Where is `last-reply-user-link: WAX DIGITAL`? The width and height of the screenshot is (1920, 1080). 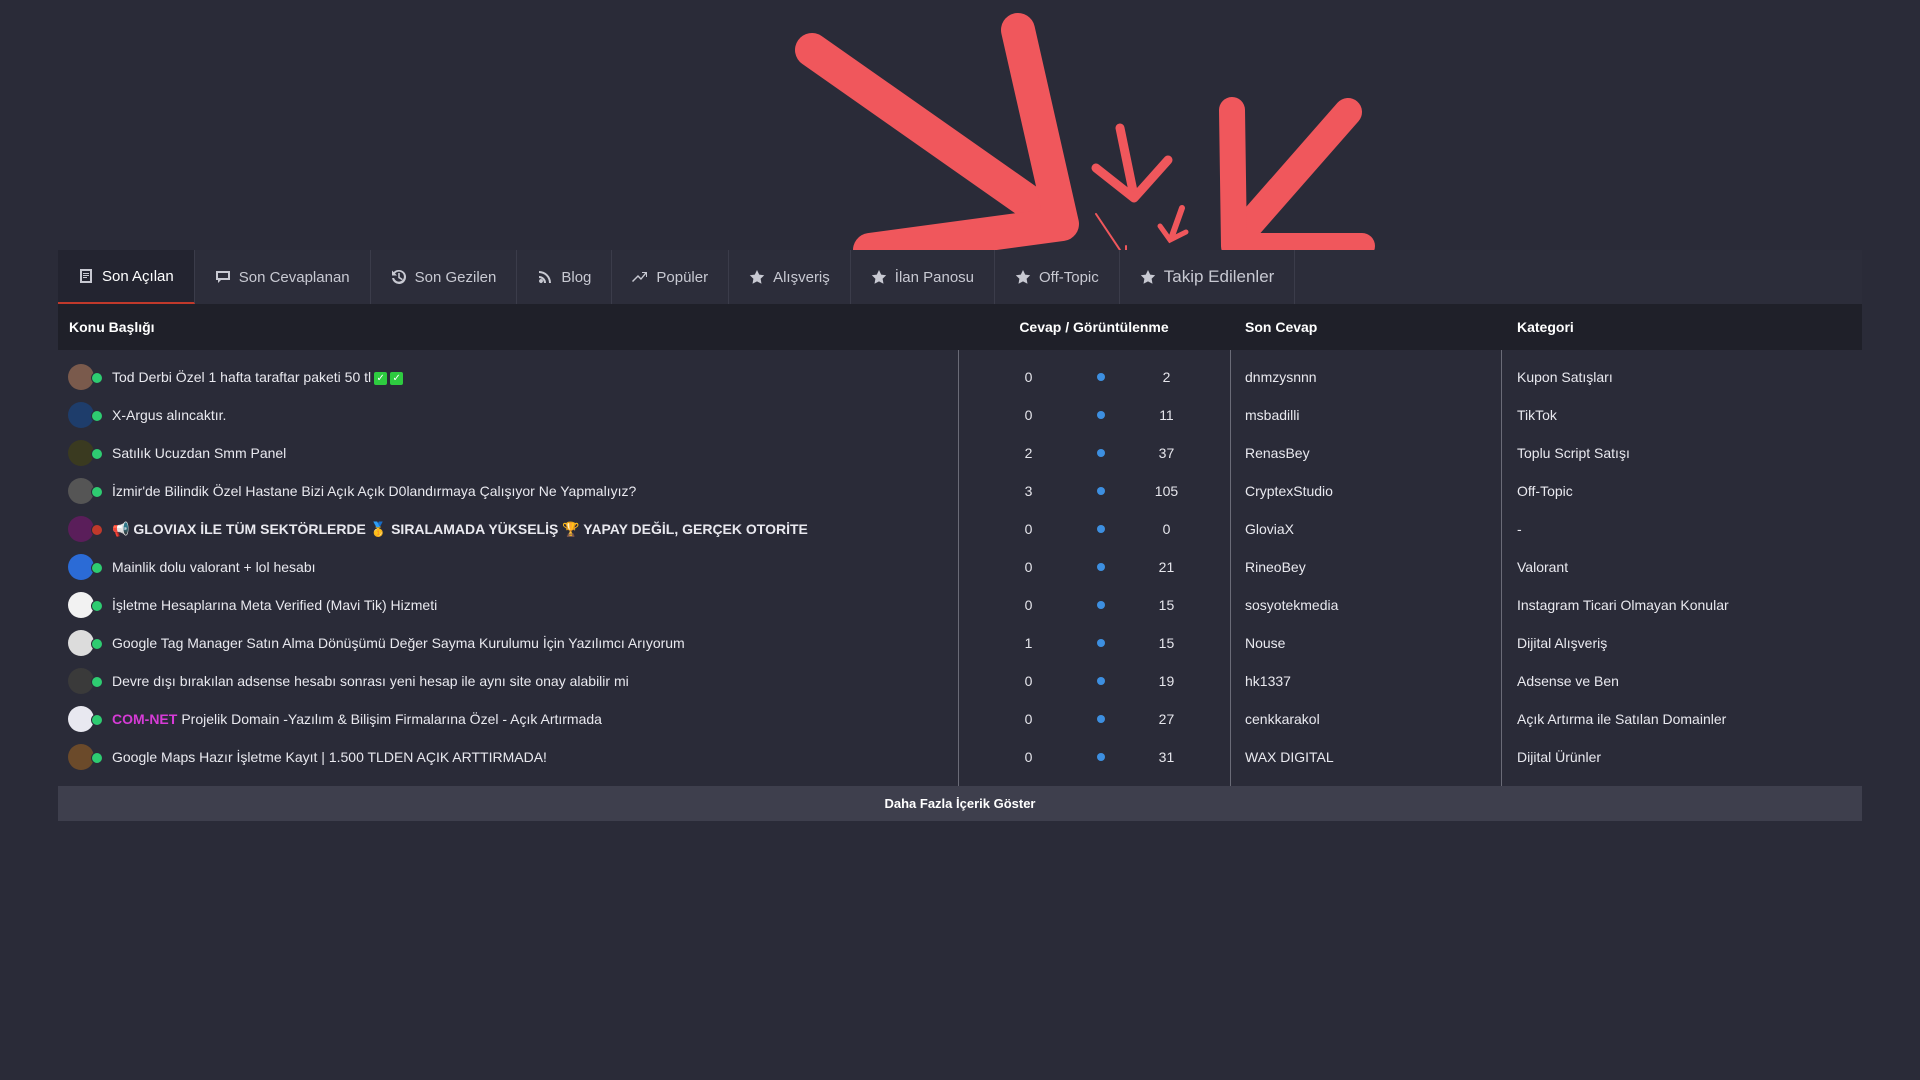 last-reply-user-link: WAX DIGITAL is located at coordinates (1365, 757).